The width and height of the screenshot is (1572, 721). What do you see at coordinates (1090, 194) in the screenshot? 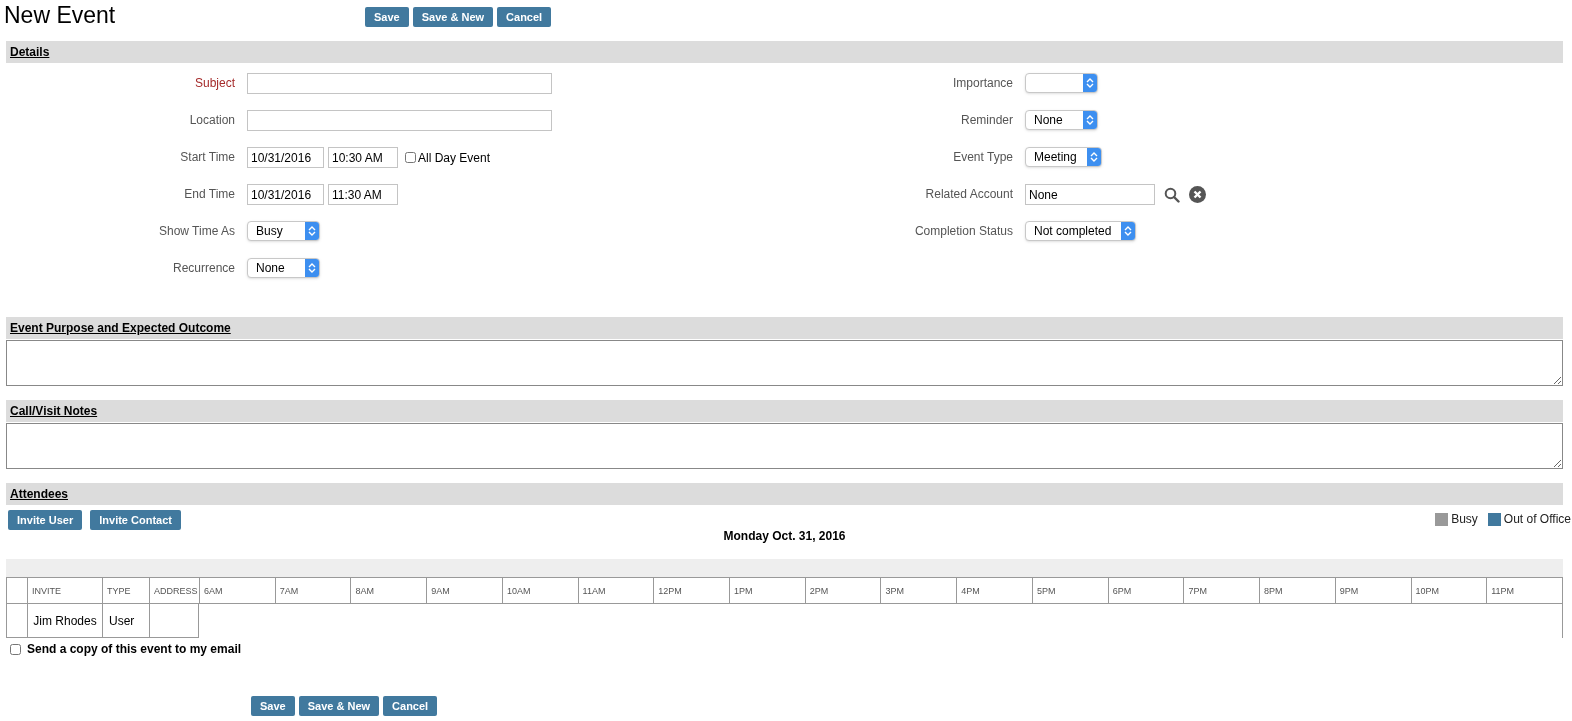
I see `text-field: None` at bounding box center [1090, 194].